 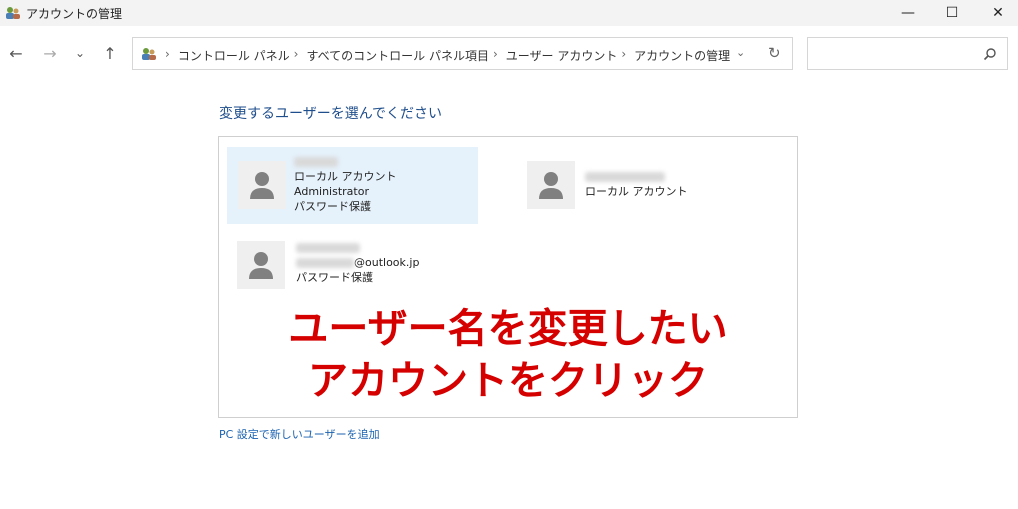 I want to click on account-tile-administrator: ローカル アカウント Administrator パスワード保護, so click(x=352, y=185).